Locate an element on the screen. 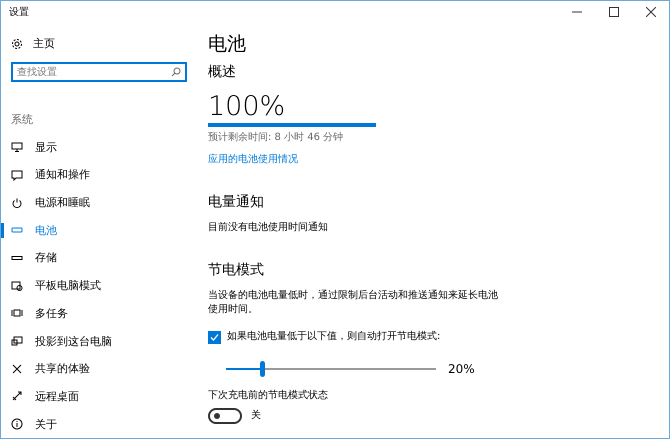 The width and height of the screenshot is (670, 439). slider-thumb is located at coordinates (262, 369).